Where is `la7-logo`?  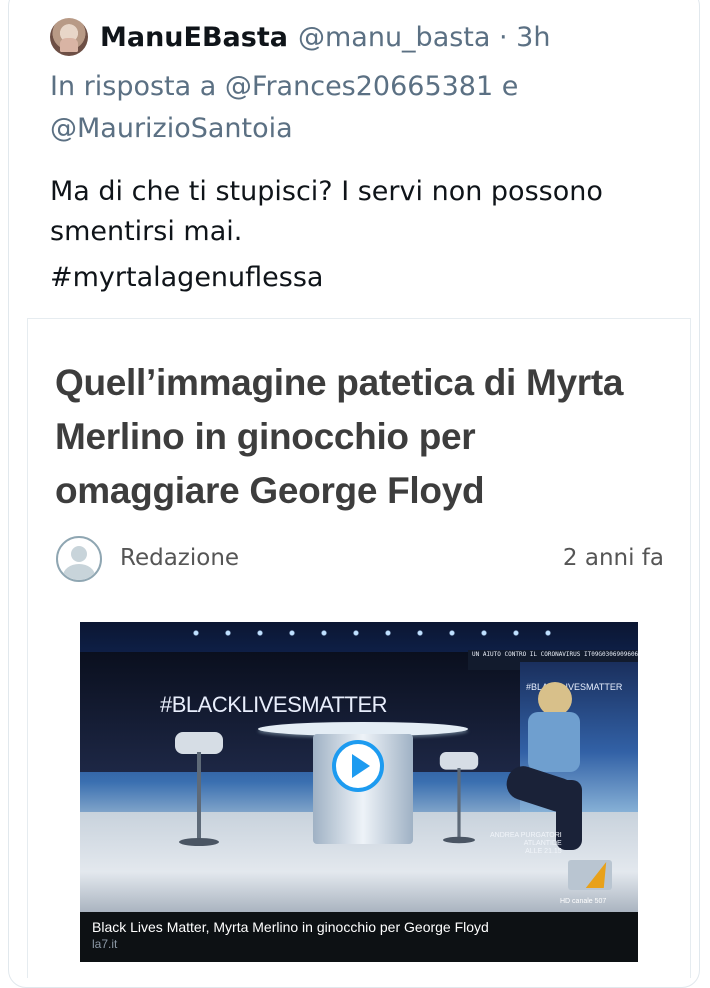 la7-logo is located at coordinates (590, 875).